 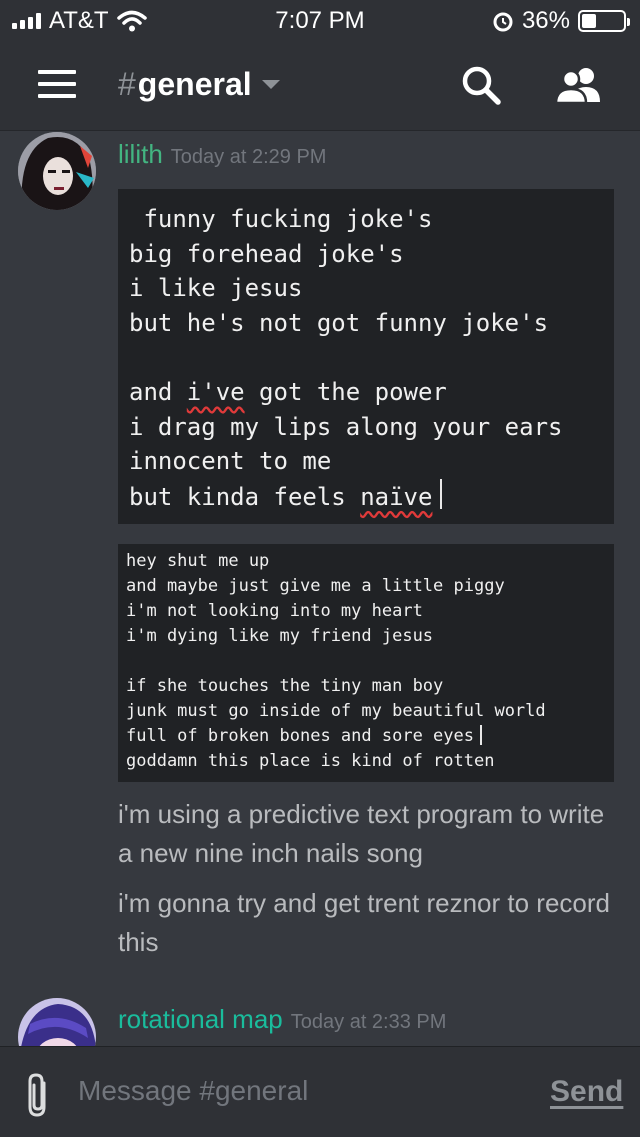 I want to click on channel-title: # general, so click(x=199, y=84).